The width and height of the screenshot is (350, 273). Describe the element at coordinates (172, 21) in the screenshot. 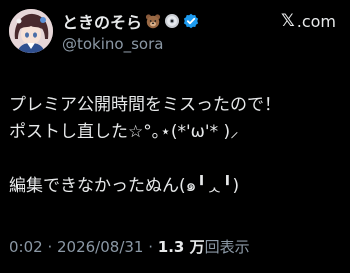

I see `disc-emoji-icon` at that location.